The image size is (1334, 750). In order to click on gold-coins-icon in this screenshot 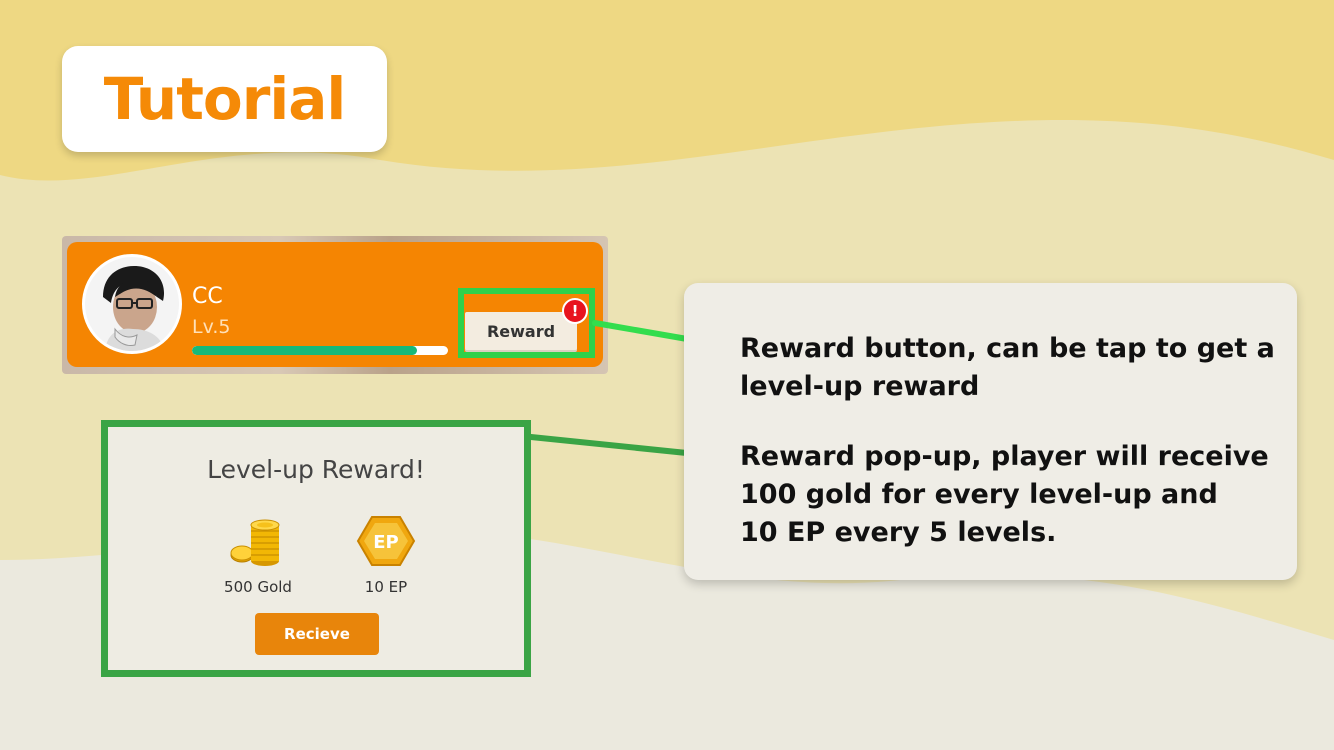, I will do `click(255, 542)`.